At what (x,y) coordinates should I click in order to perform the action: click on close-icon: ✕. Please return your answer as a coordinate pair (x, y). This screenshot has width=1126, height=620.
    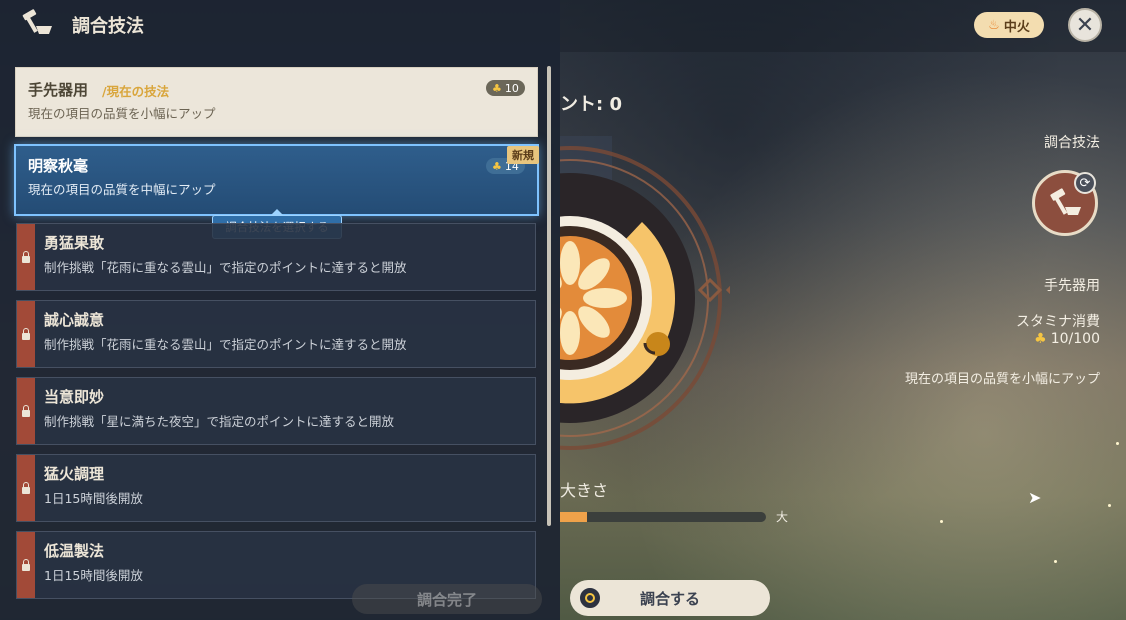
    Looking at the image, I should click on (1085, 25).